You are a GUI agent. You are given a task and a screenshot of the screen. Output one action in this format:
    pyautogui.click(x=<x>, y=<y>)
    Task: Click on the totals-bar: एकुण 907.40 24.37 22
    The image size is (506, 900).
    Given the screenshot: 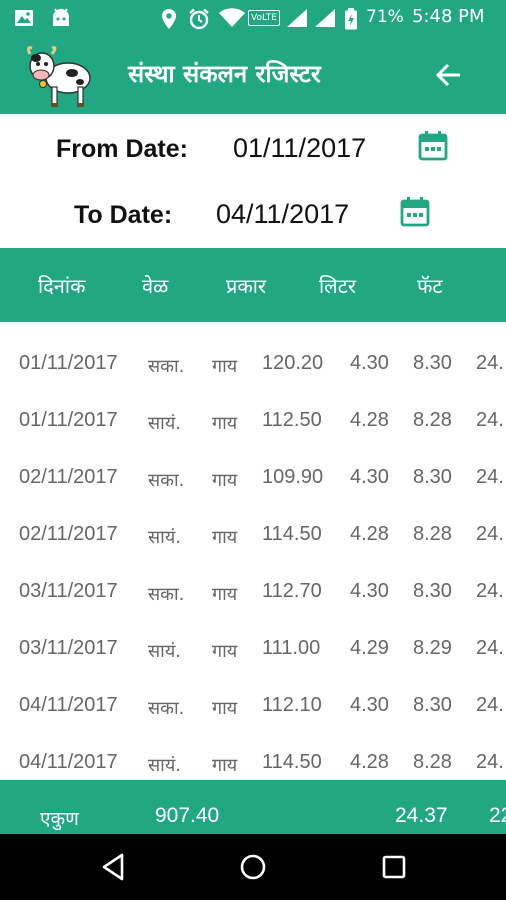 What is the action you would take?
    pyautogui.click(x=253, y=807)
    